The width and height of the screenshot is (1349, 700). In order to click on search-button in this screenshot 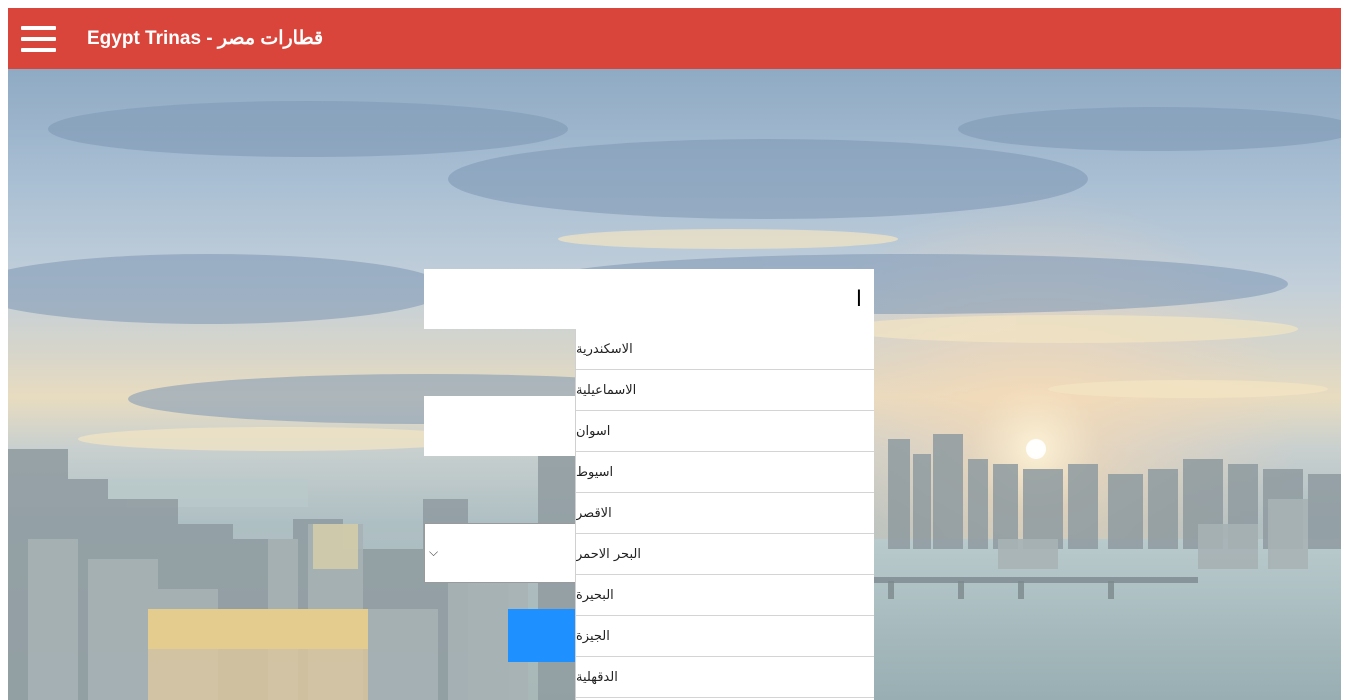, I will do `click(546, 635)`.